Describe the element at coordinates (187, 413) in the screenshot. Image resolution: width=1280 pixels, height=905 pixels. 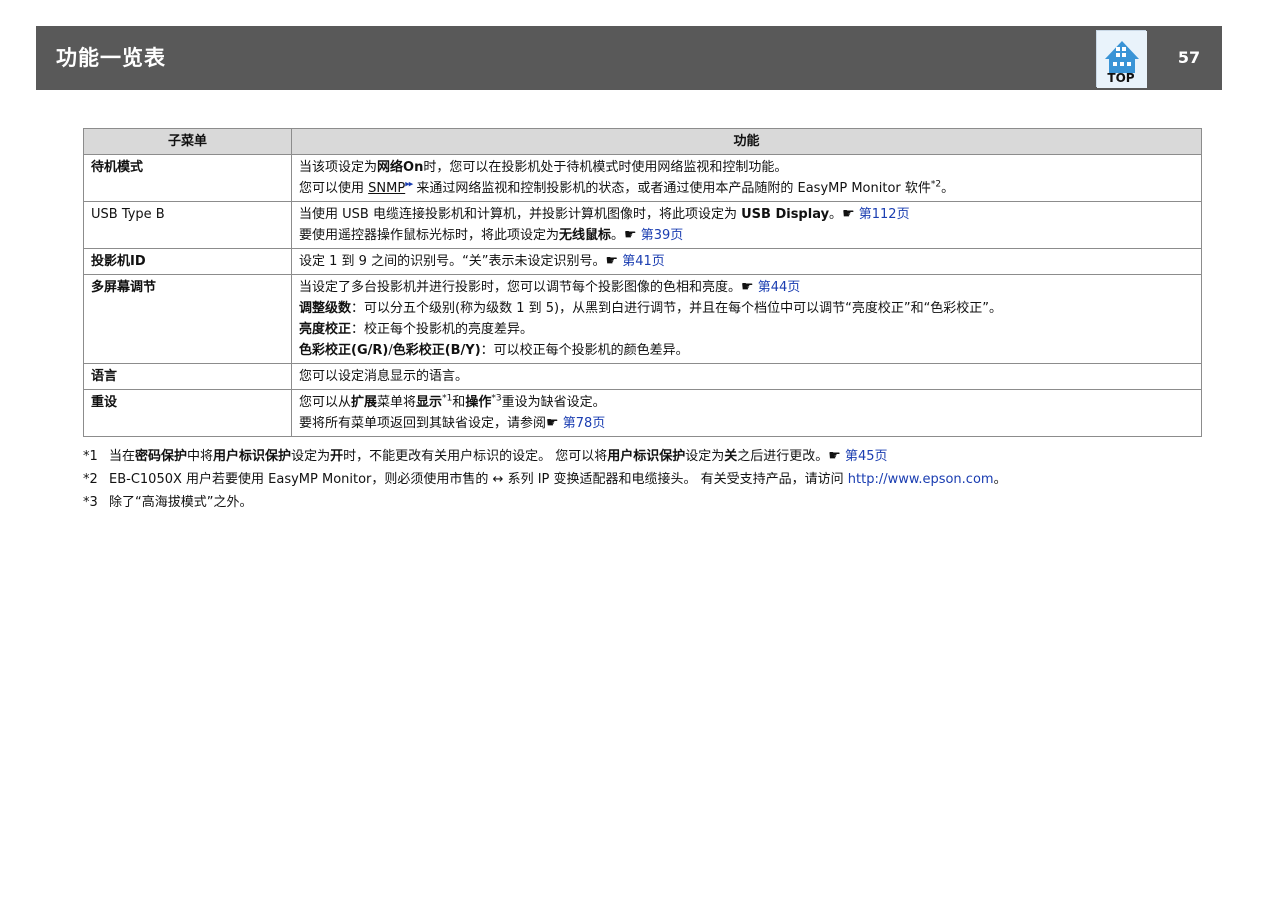
I see `submenu-reset: 重设` at that location.